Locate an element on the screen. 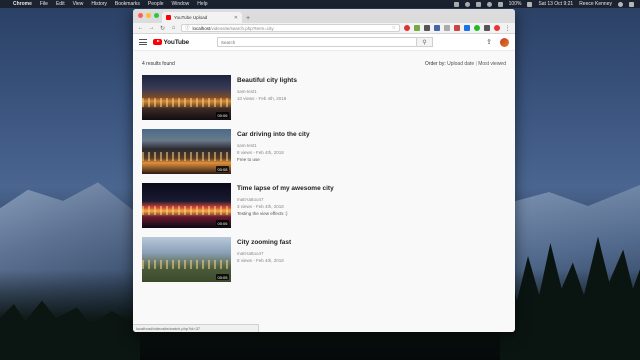 The image size is (640, 360). extension-gray-icon is located at coordinates (447, 28).